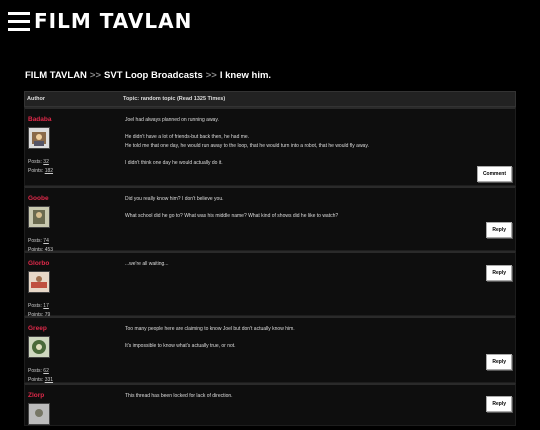 Image resolution: width=540 pixels, height=430 pixels. What do you see at coordinates (74, 395) in the screenshot?
I see `username: Zlorp` at bounding box center [74, 395].